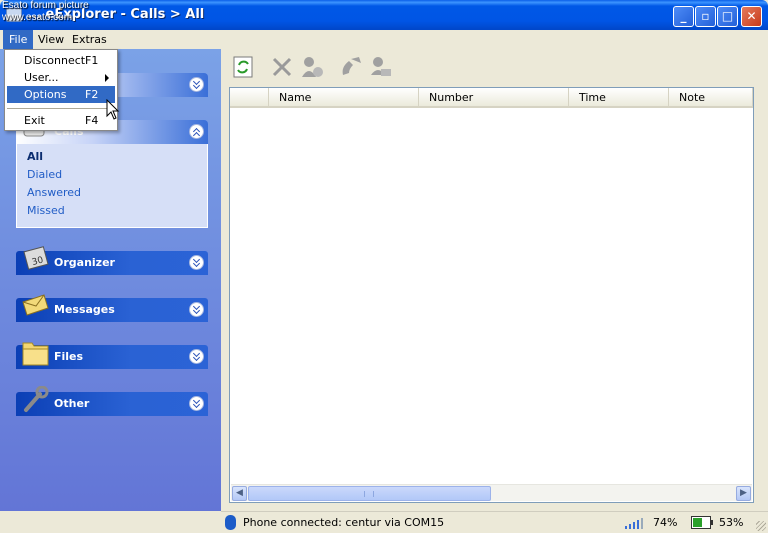  Describe the element at coordinates (731, 522) in the screenshot. I see `battery-percent: 53%` at that location.